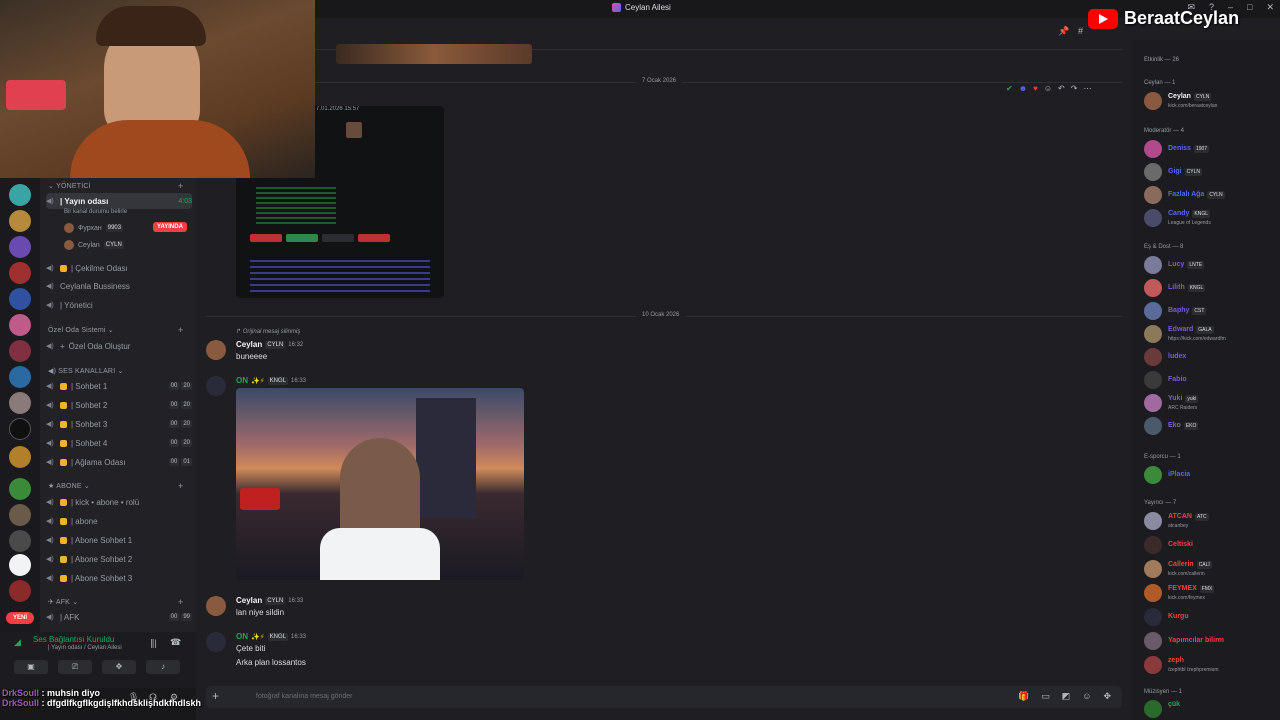  Describe the element at coordinates (1210, 617) in the screenshot. I see `member-item: Kurgu` at that location.